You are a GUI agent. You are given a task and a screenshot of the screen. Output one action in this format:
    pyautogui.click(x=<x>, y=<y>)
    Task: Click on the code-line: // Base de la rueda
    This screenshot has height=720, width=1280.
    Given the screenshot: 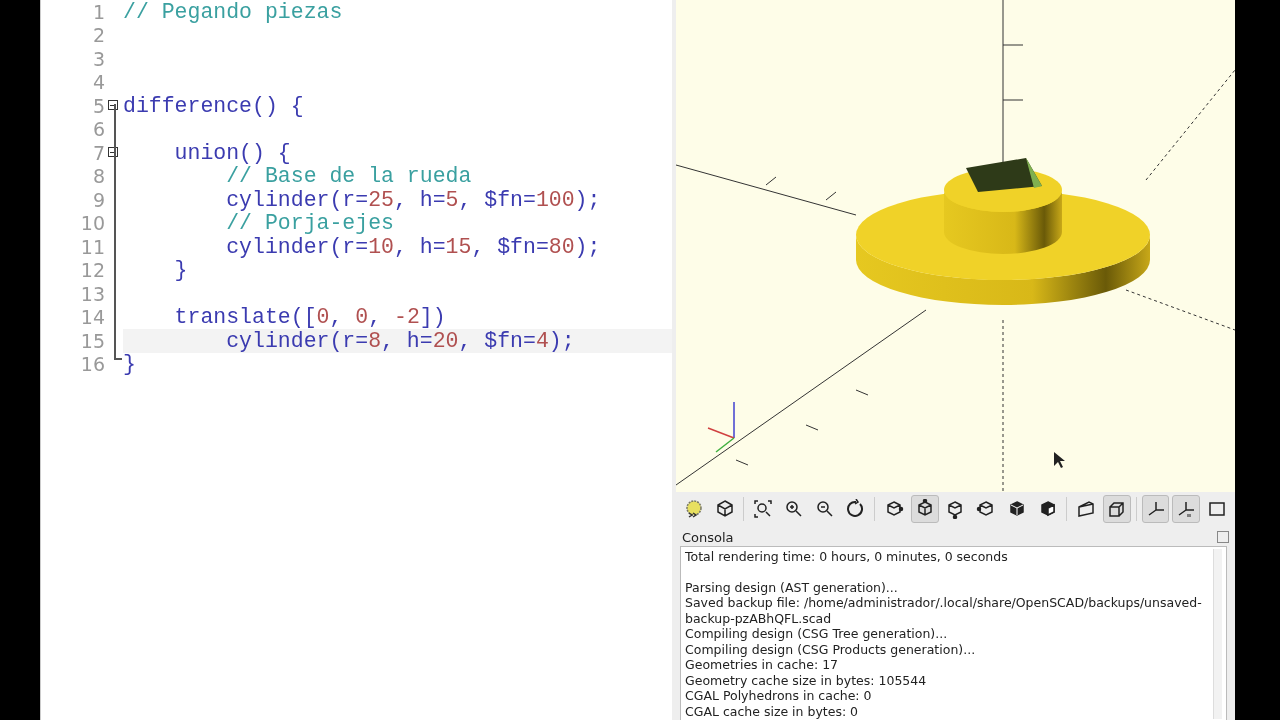 What is the action you would take?
    pyautogui.click(x=348, y=176)
    